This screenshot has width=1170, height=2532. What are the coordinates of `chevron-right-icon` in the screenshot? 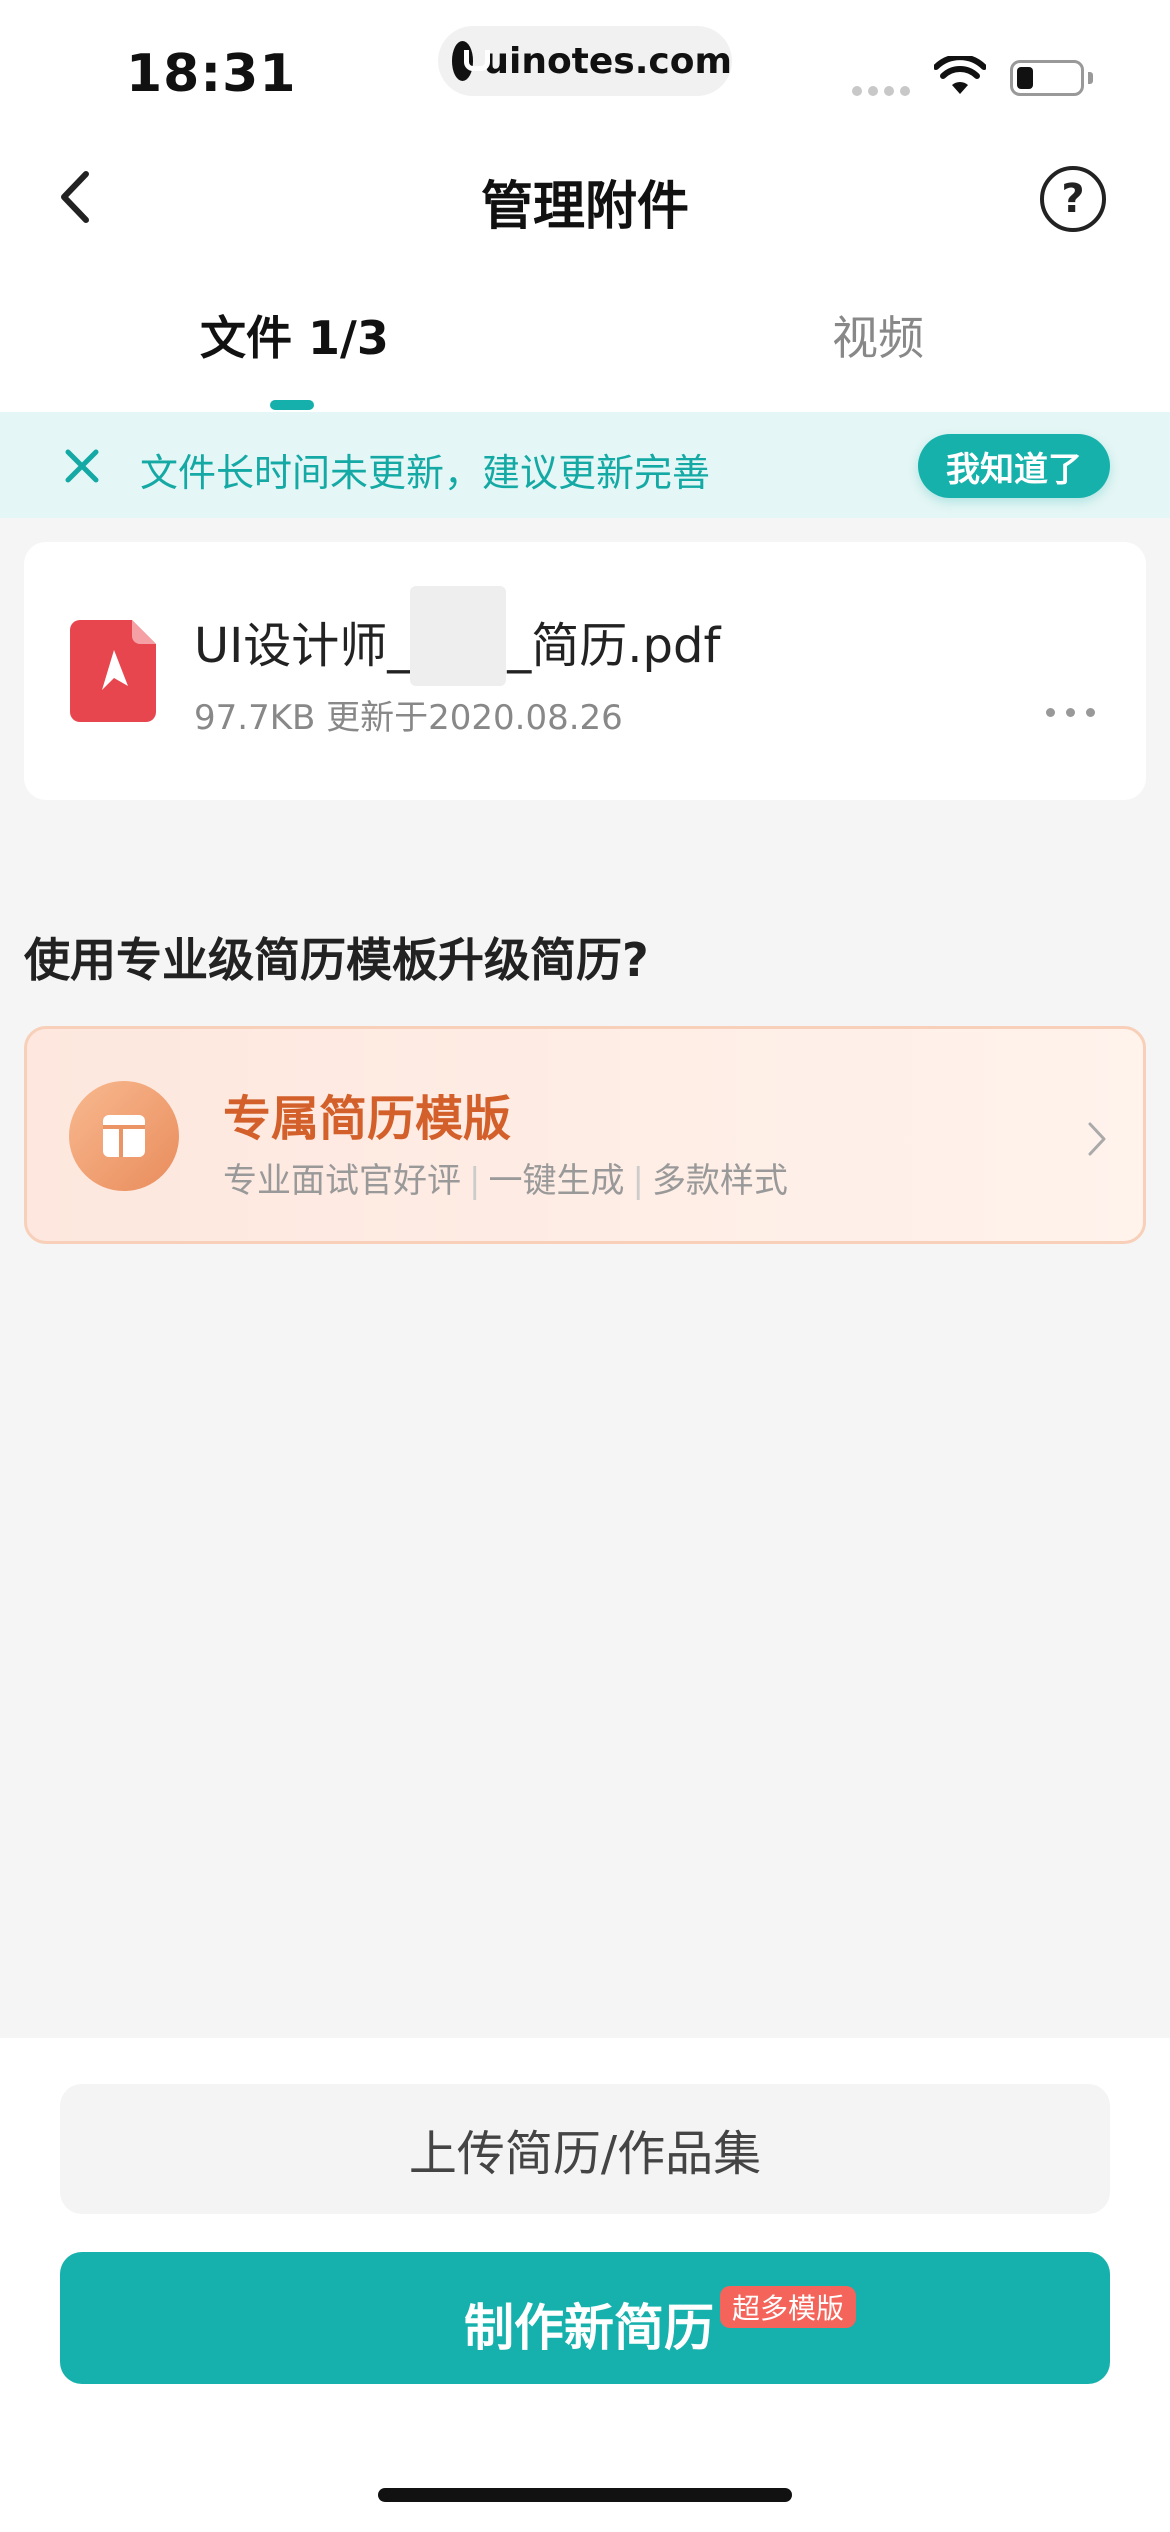 It's located at (1097, 1139).